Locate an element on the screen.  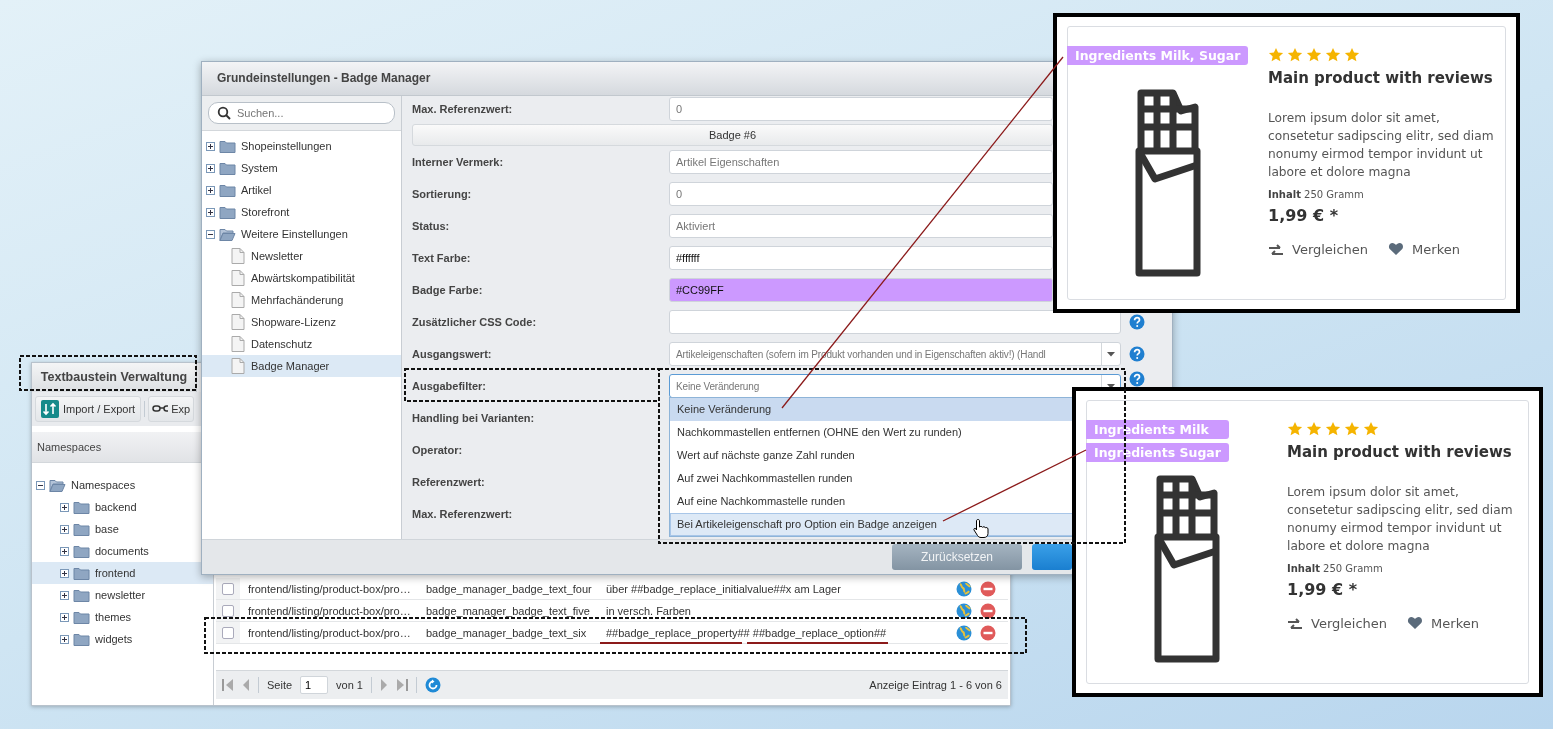
page-count: von 1 is located at coordinates (349, 685).